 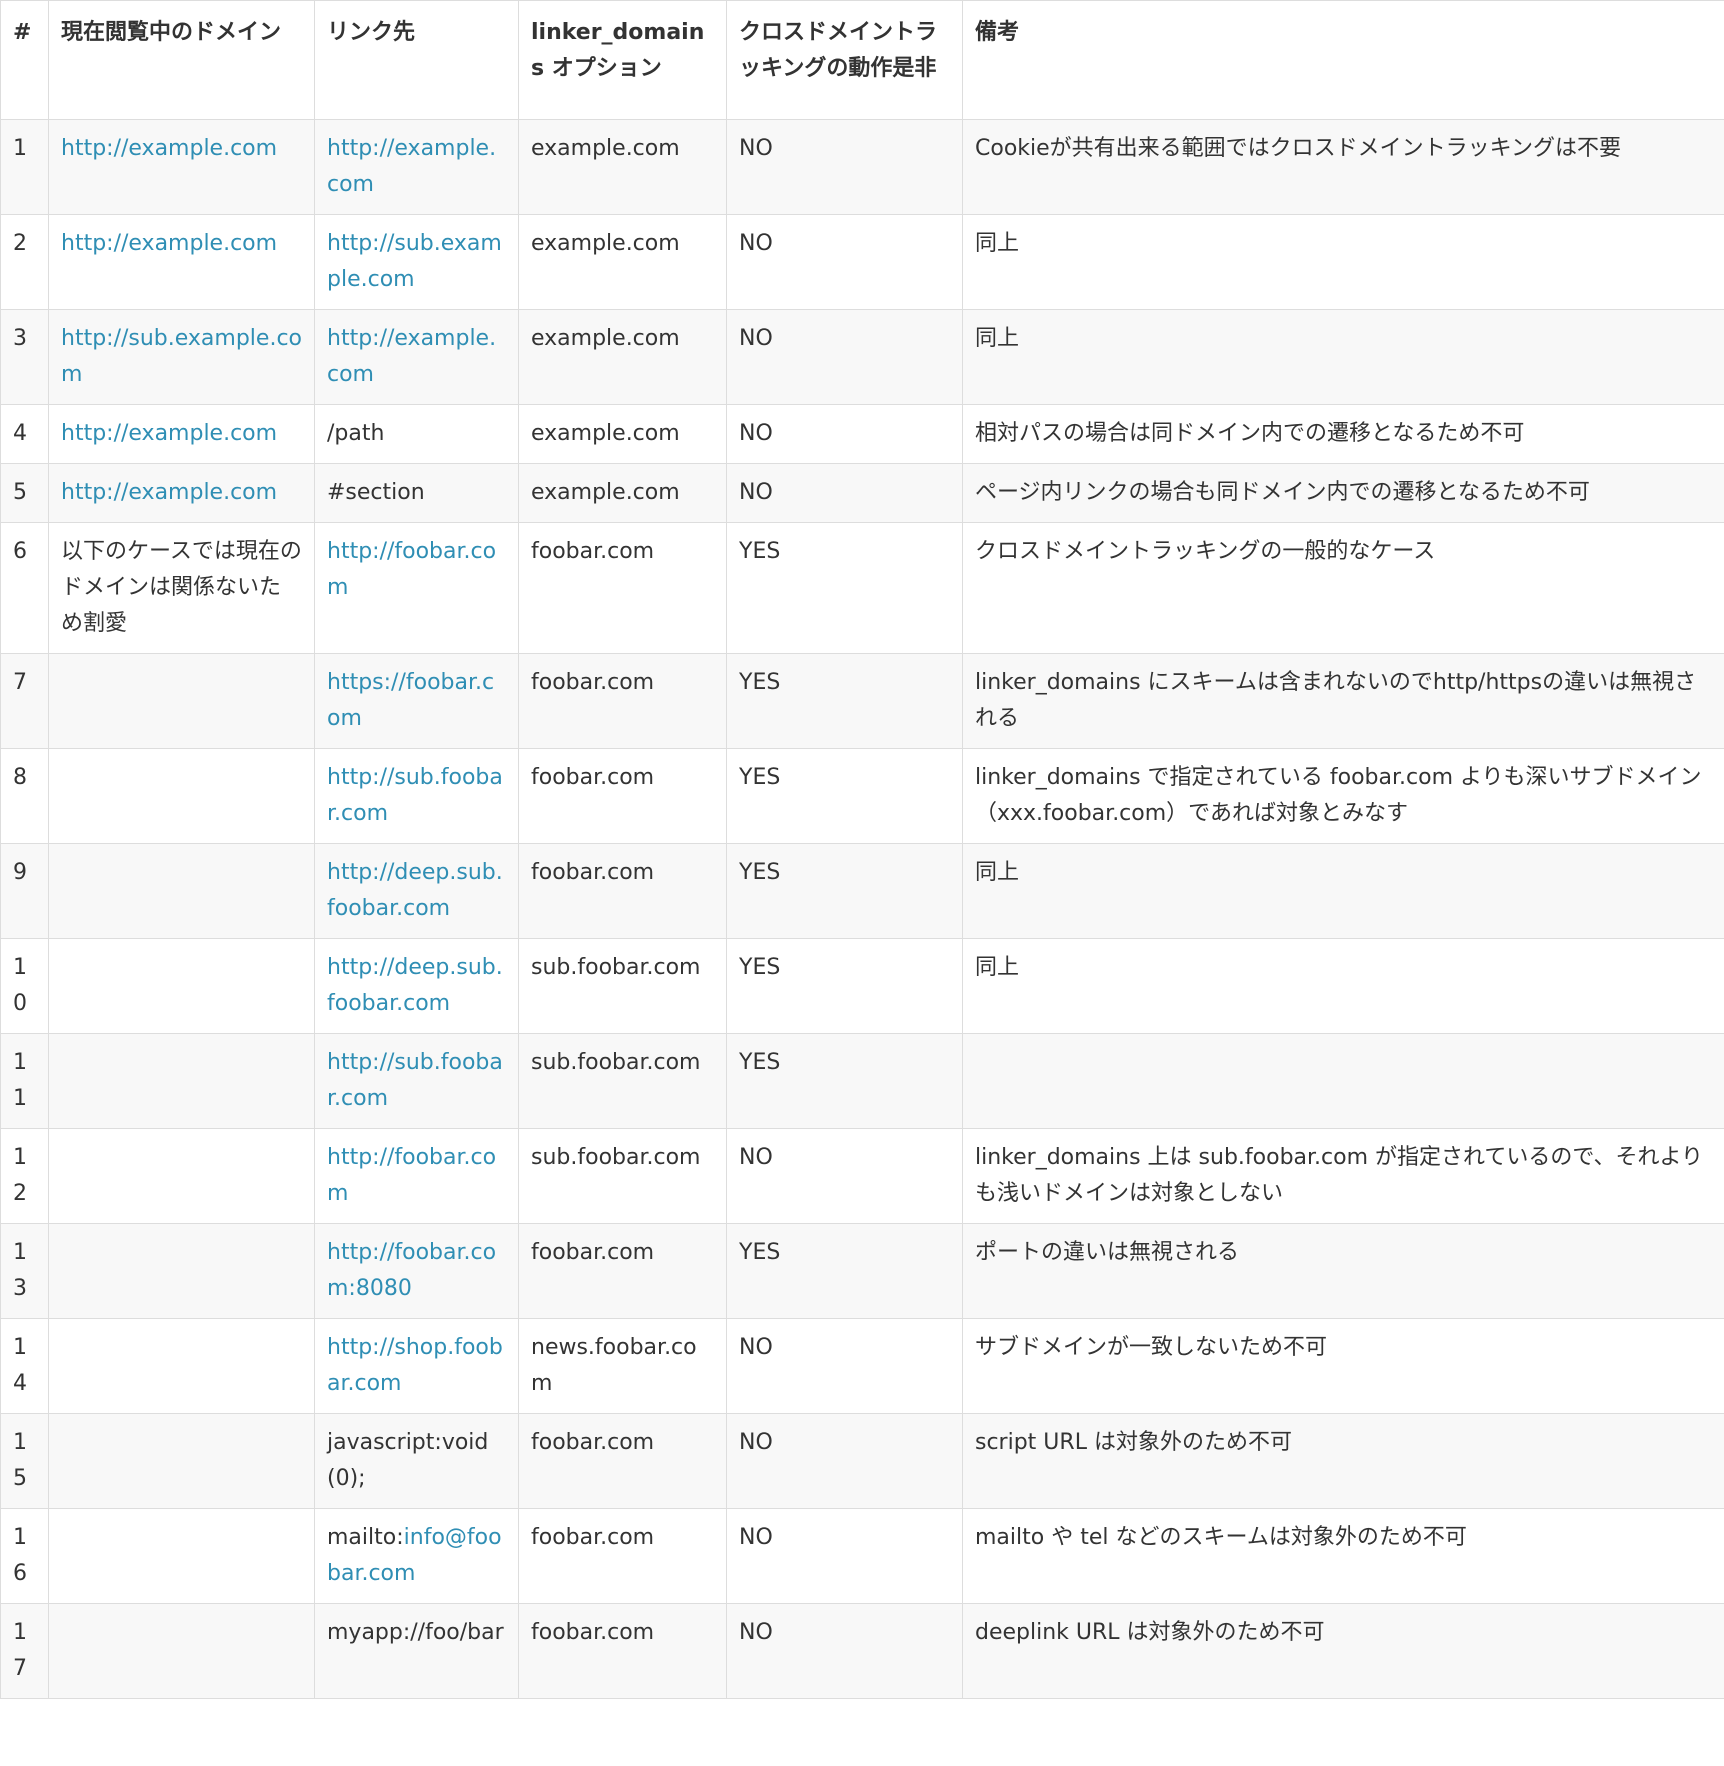 What do you see at coordinates (844, 60) in the screenshot?
I see `header-tracking-result: クロスドメイントラッキングの動作是非` at bounding box center [844, 60].